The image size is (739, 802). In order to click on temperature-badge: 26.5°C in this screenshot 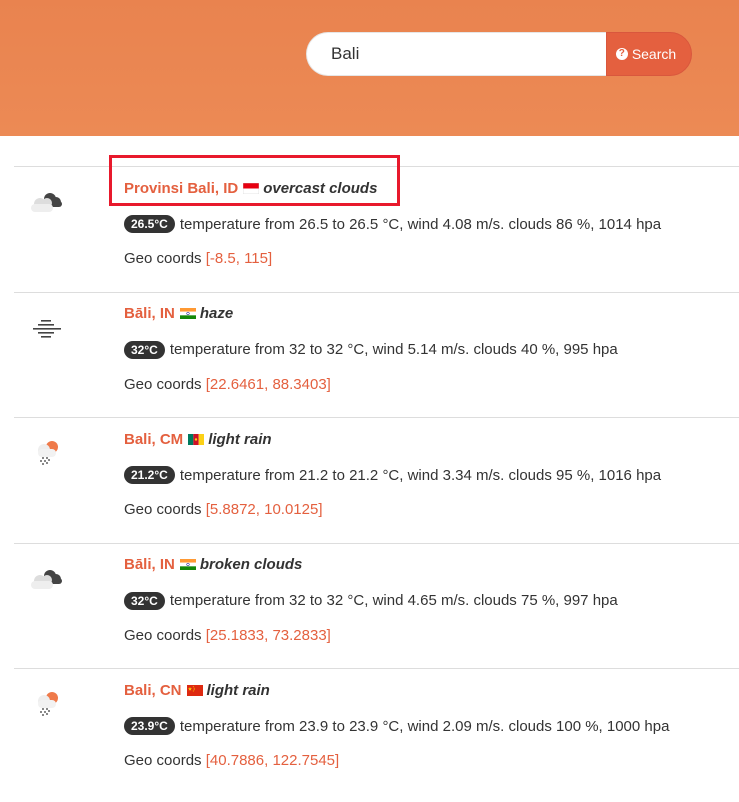, I will do `click(149, 224)`.